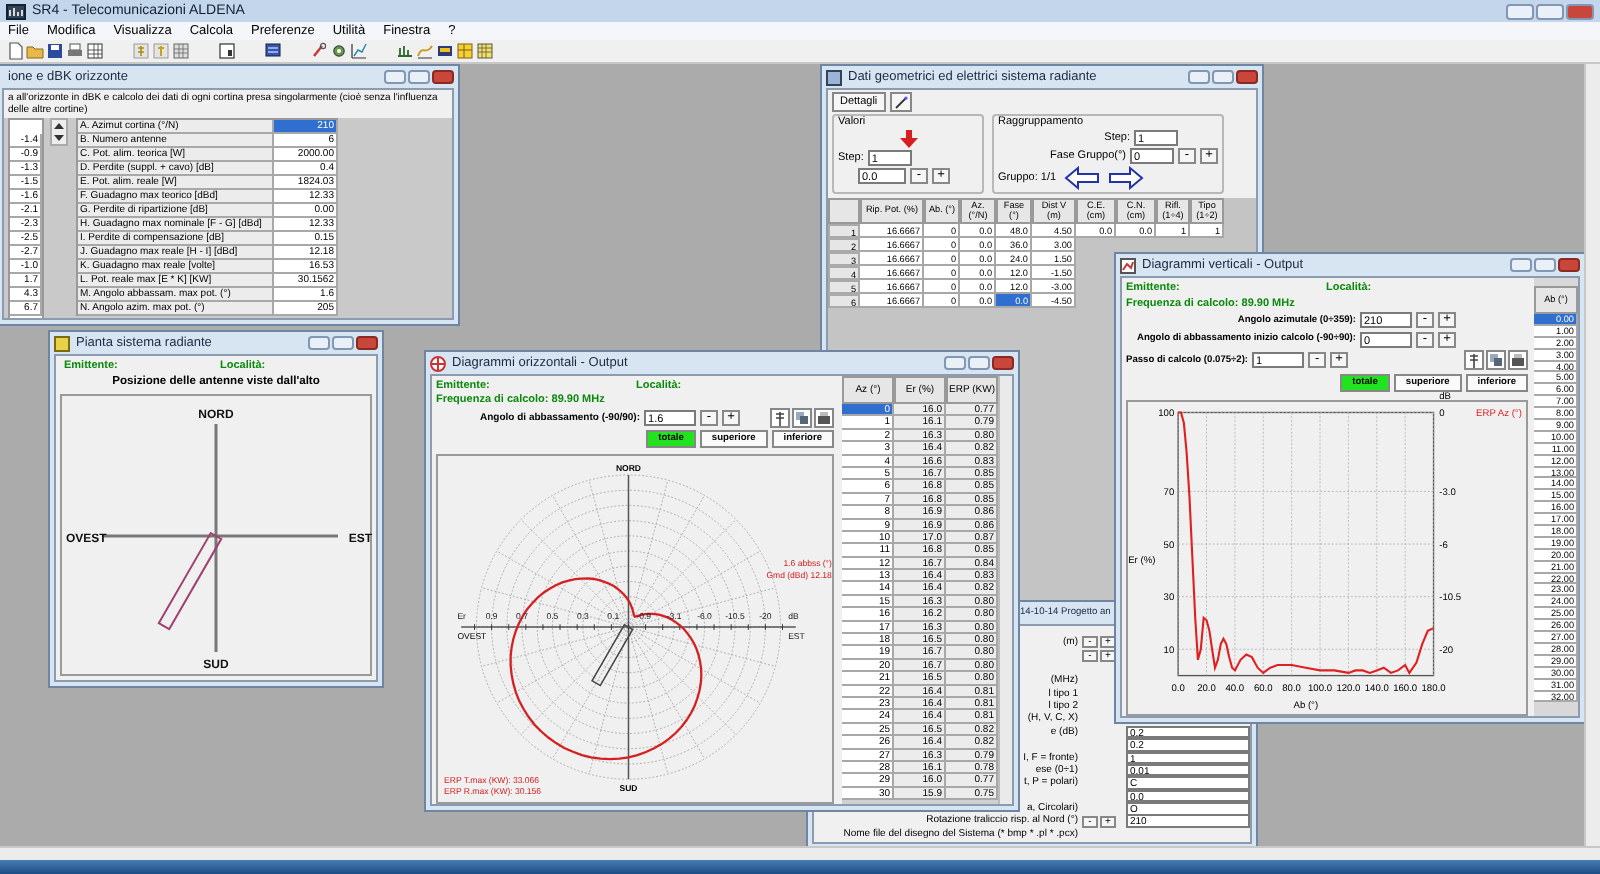 This screenshot has width=1600, height=874. What do you see at coordinates (438, 363) in the screenshot?
I see `compass-icon` at bounding box center [438, 363].